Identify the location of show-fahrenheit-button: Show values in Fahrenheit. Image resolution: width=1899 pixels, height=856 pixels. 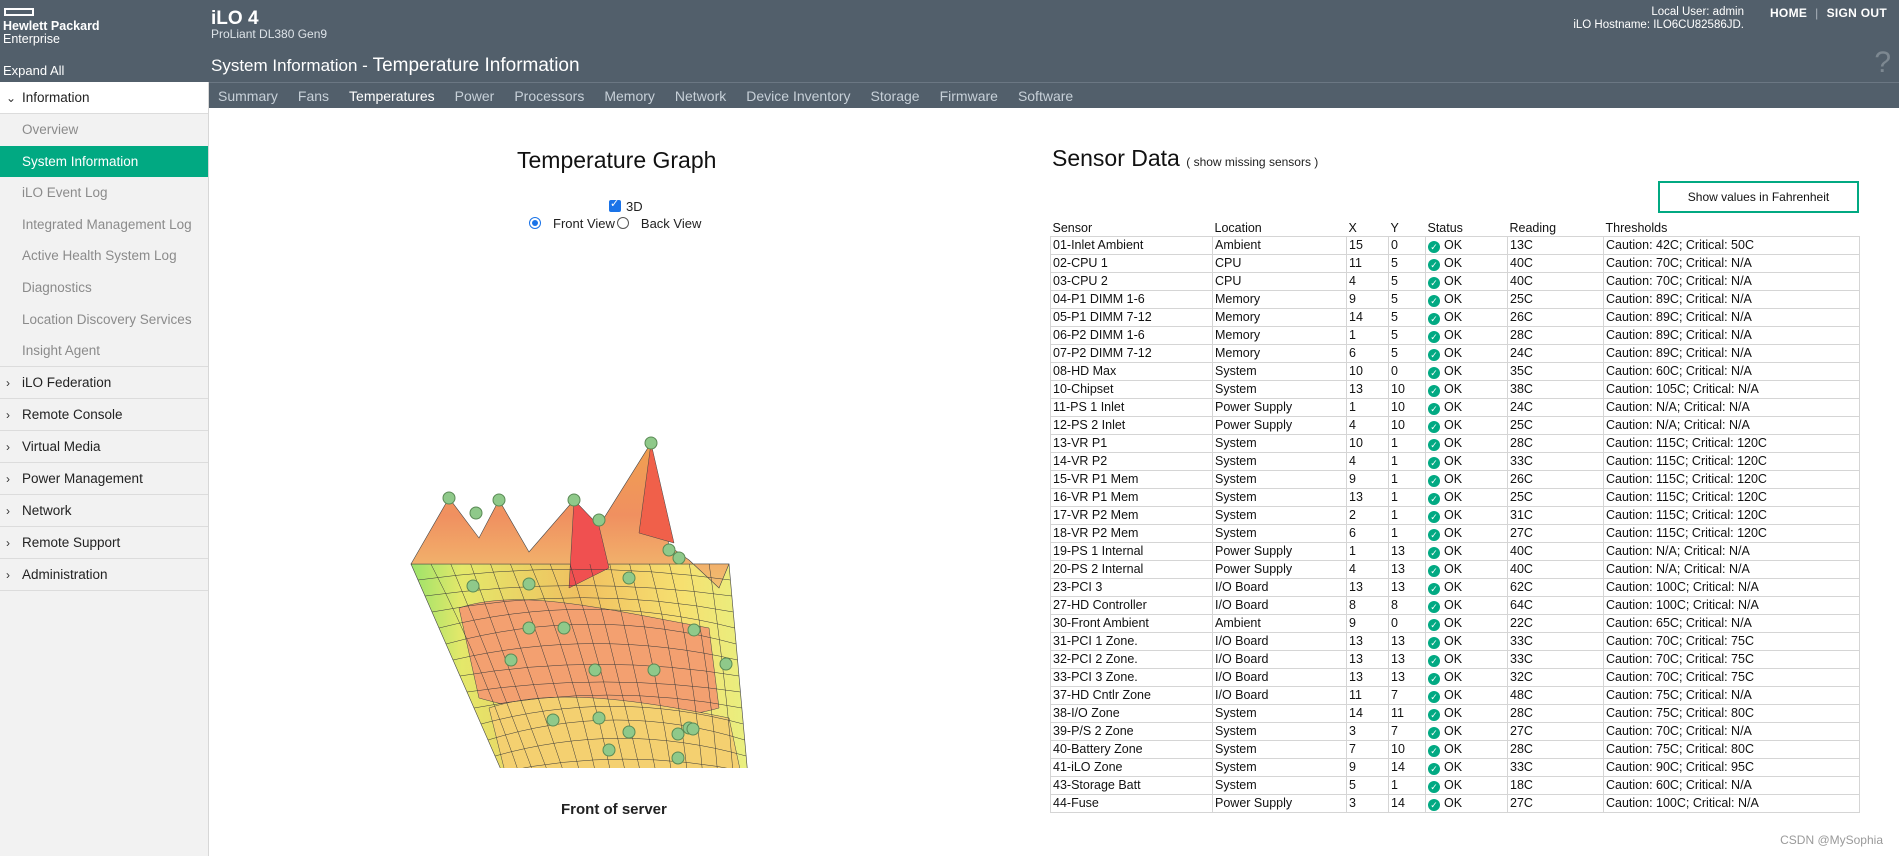
(1758, 197).